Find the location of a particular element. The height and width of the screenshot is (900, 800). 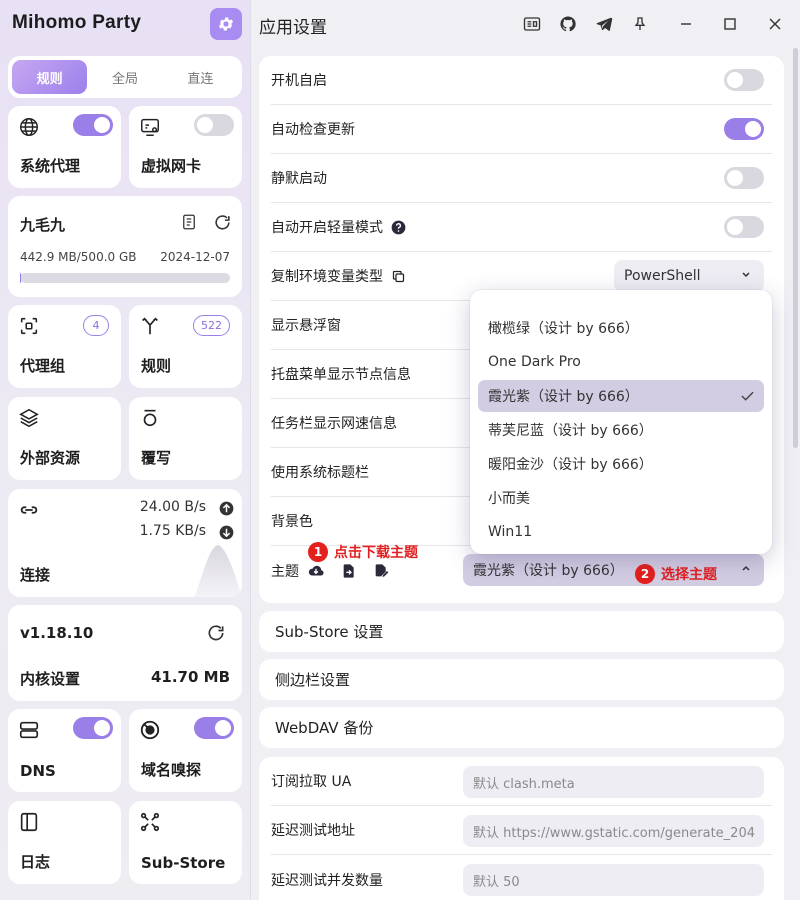

autostart-label: 开机自启 is located at coordinates (299, 81).